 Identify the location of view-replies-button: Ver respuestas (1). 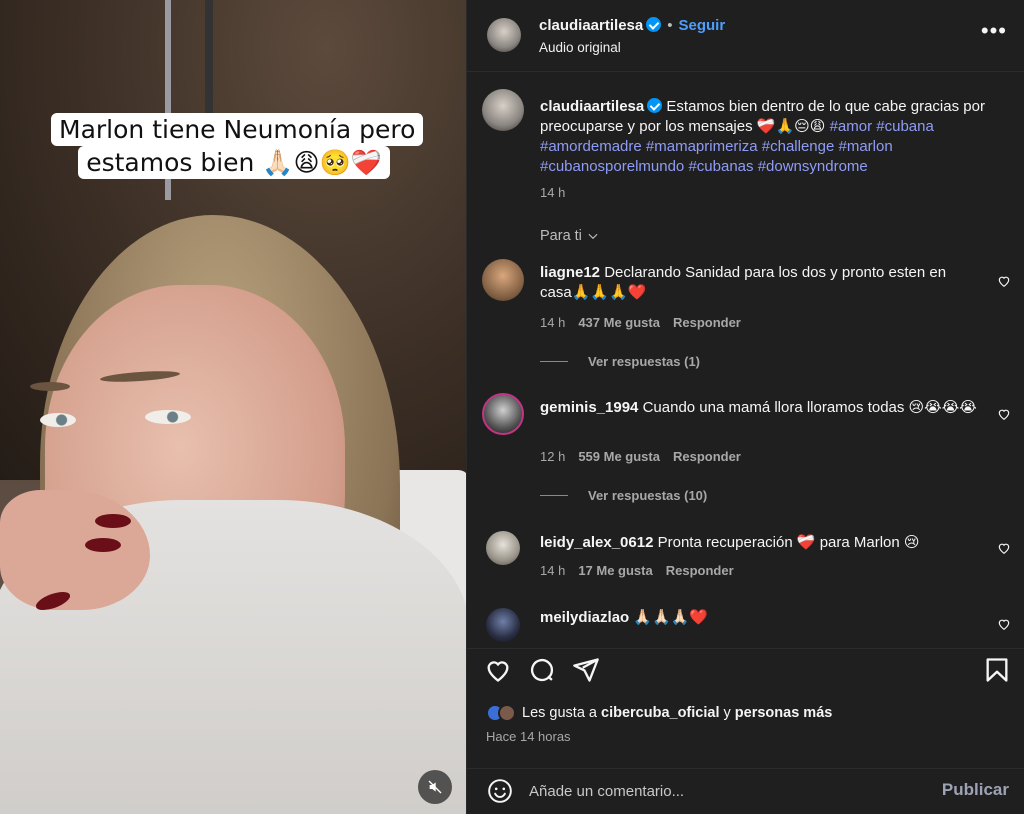
(620, 361).